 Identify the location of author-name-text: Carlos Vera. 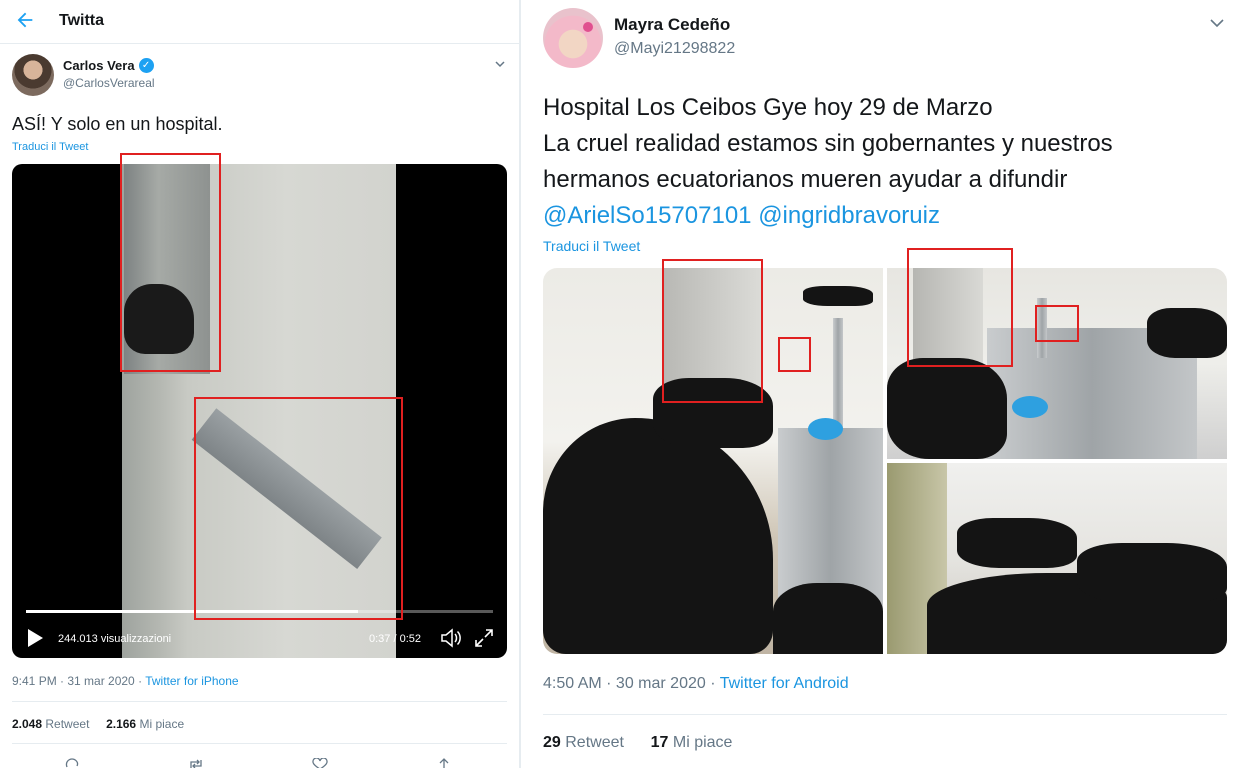
(99, 65).